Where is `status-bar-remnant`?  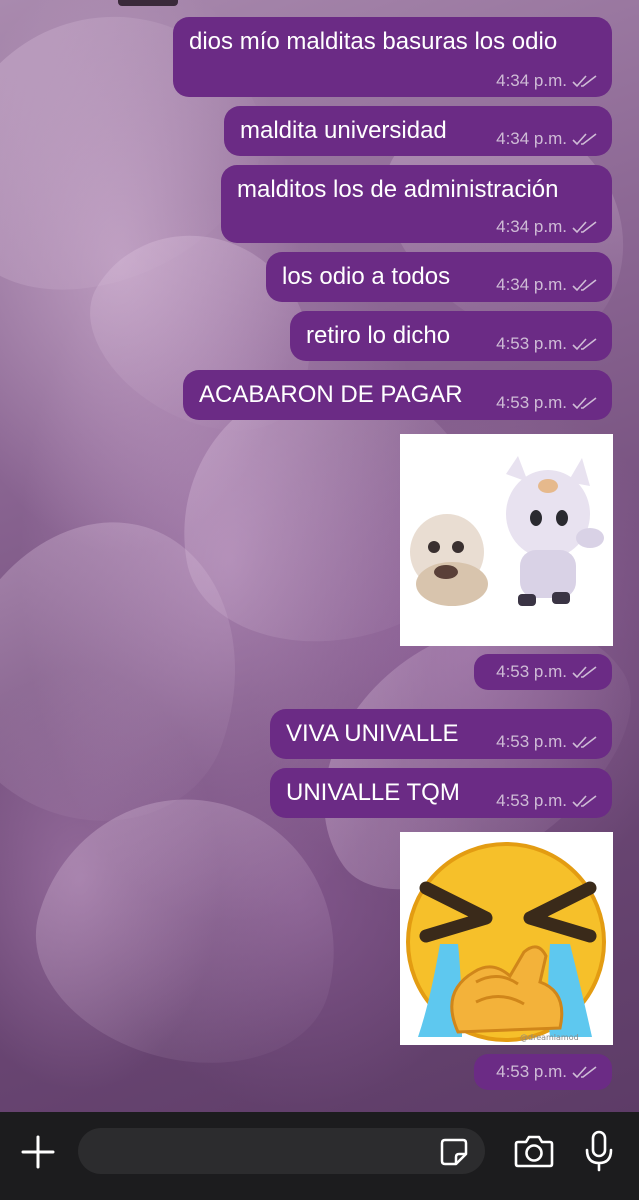
status-bar-remnant is located at coordinates (148, 3).